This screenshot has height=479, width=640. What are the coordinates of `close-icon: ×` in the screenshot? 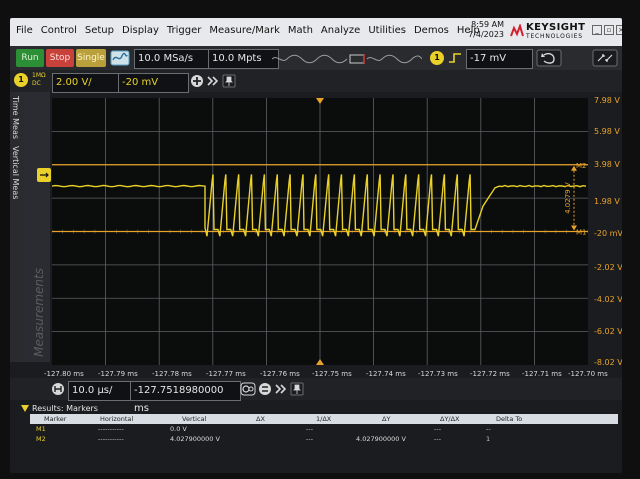 It's located at (619, 30).